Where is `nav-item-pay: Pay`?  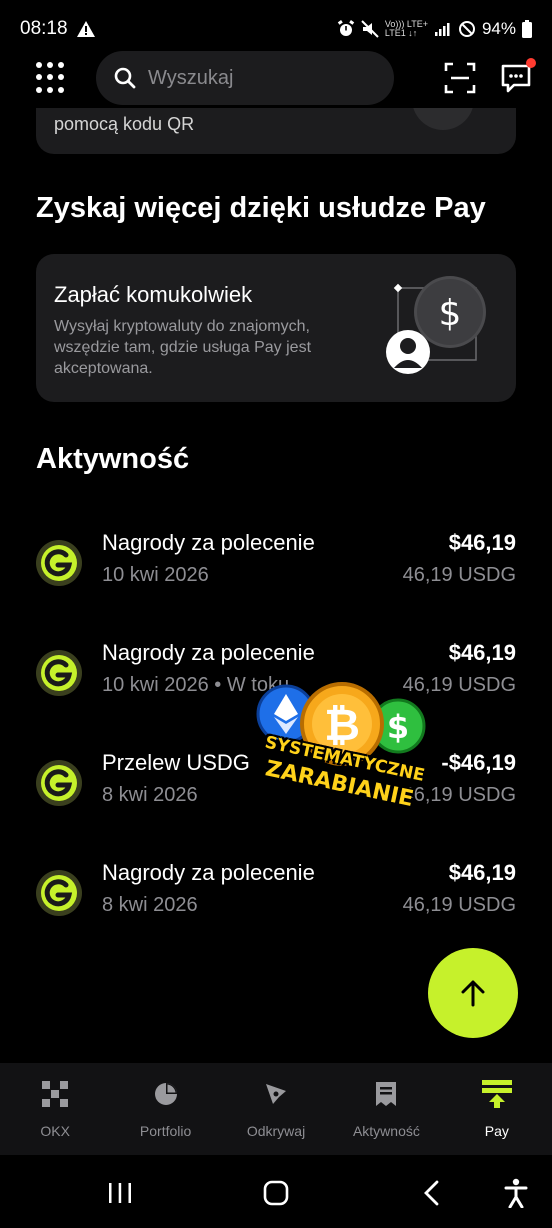 nav-item-pay: Pay is located at coordinates (497, 1109).